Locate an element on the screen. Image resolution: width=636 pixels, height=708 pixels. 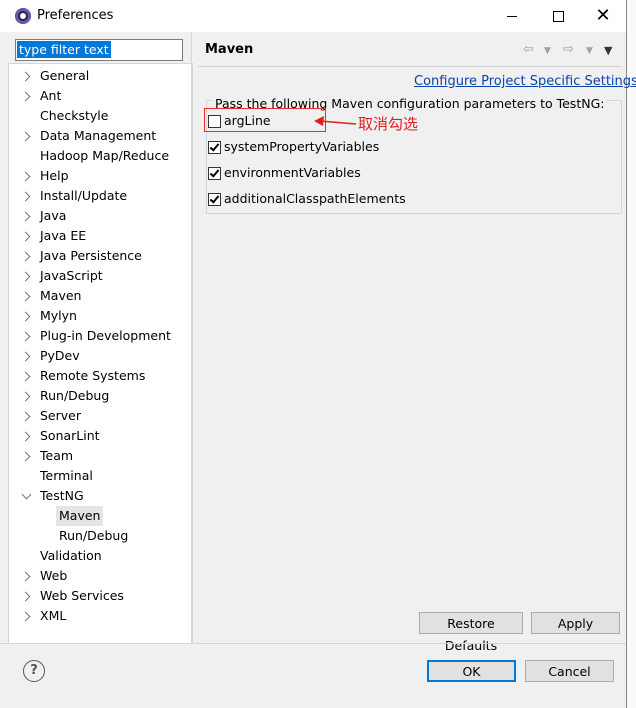
tree-item: Team is located at coordinates (100, 456).